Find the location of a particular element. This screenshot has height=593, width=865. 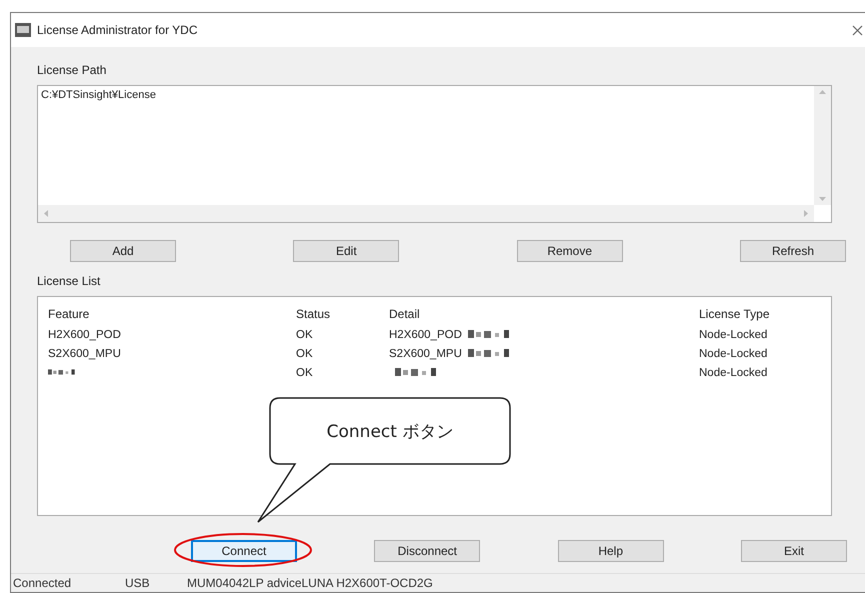

status-text: Connected is located at coordinates (42, 583).